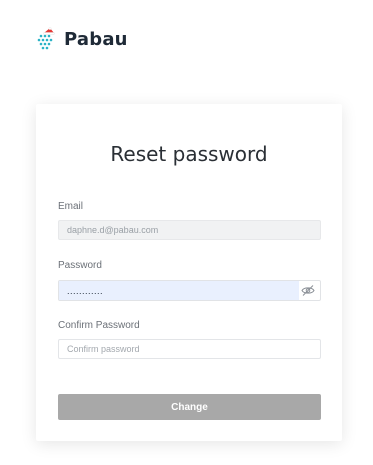 Image resolution: width=373 pixels, height=465 pixels. What do you see at coordinates (96, 39) in the screenshot?
I see `brand-name: Pabau` at bounding box center [96, 39].